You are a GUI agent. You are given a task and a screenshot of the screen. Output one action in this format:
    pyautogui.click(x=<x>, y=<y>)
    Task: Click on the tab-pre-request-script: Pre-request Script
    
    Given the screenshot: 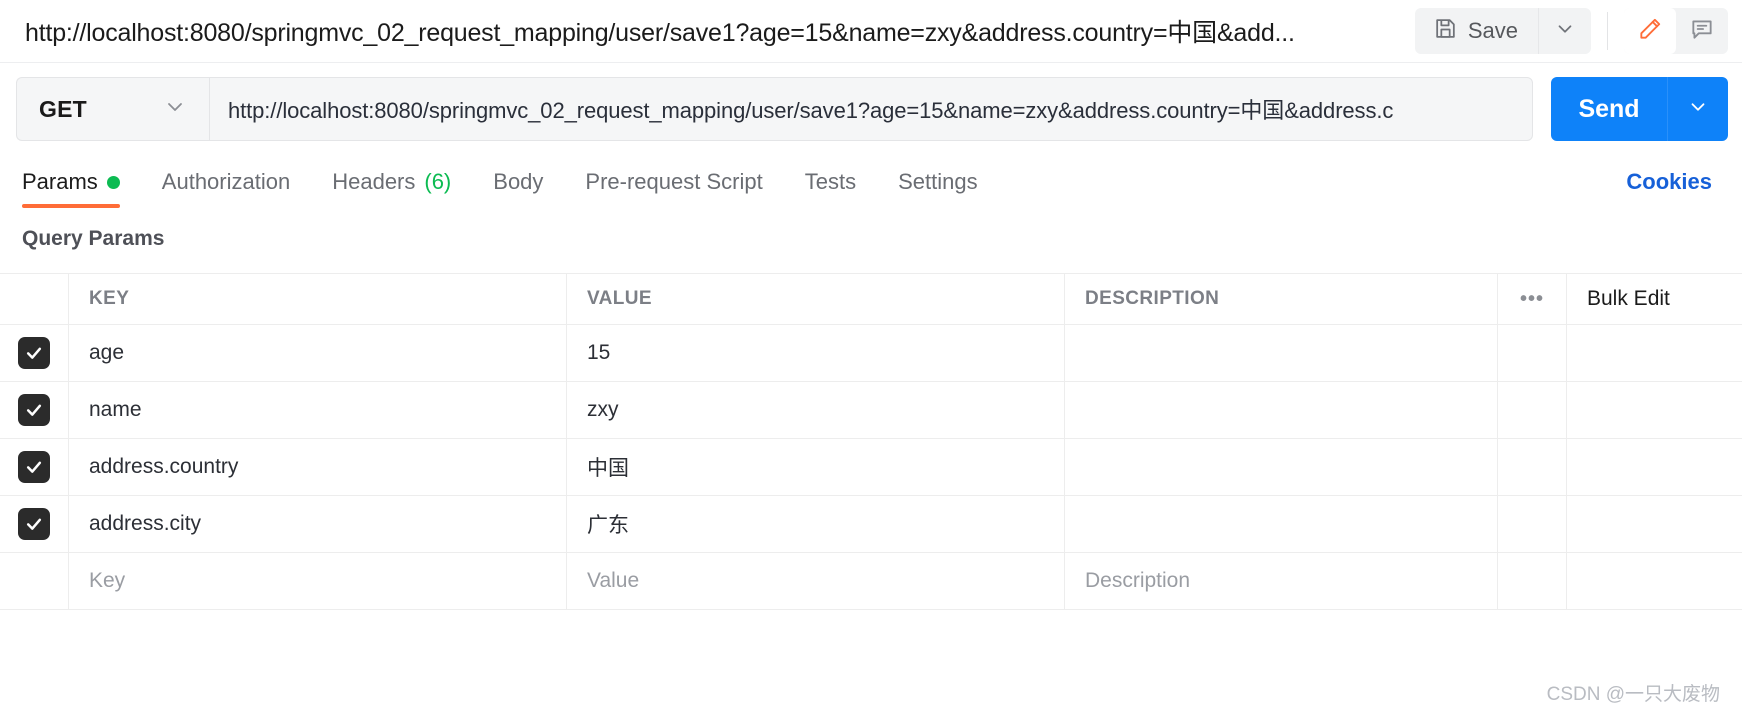 What is the action you would take?
    pyautogui.click(x=673, y=188)
    